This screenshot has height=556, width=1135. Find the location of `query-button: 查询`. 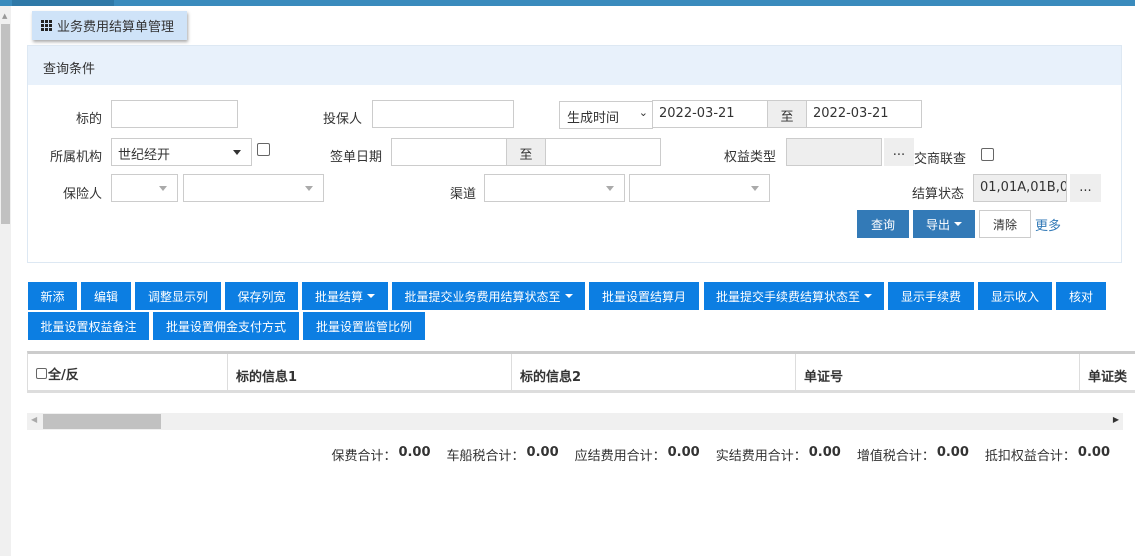

query-button: 查询 is located at coordinates (883, 224).